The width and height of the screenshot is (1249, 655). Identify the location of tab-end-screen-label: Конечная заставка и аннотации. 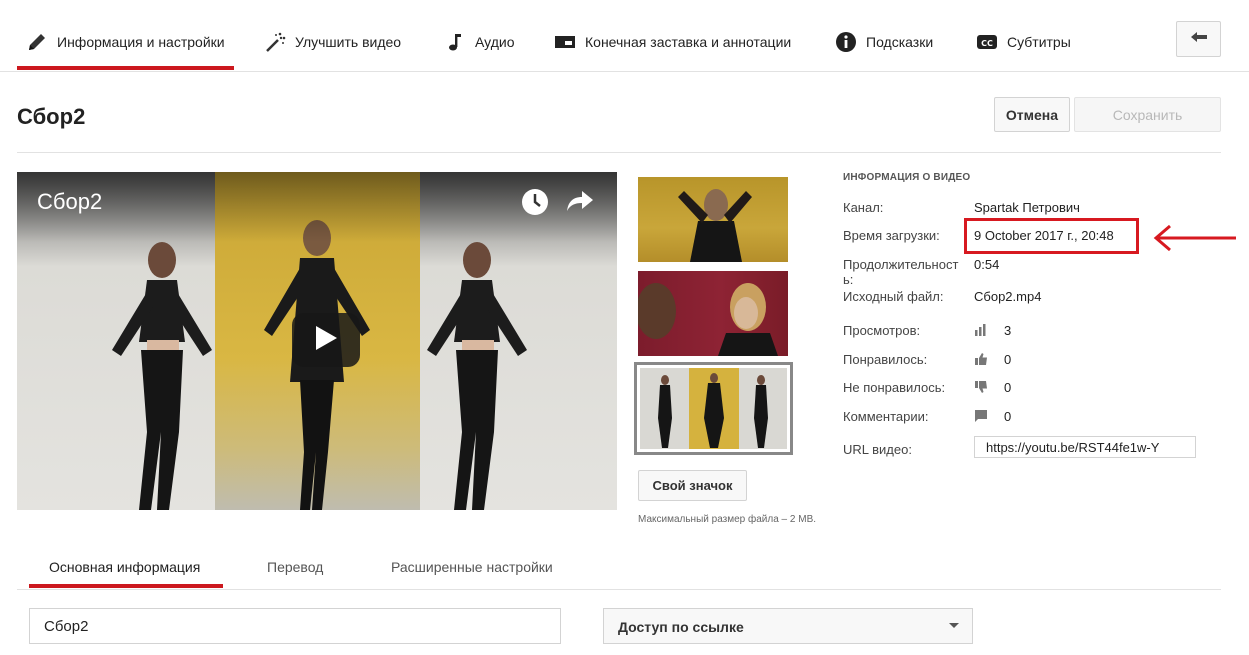
(688, 42).